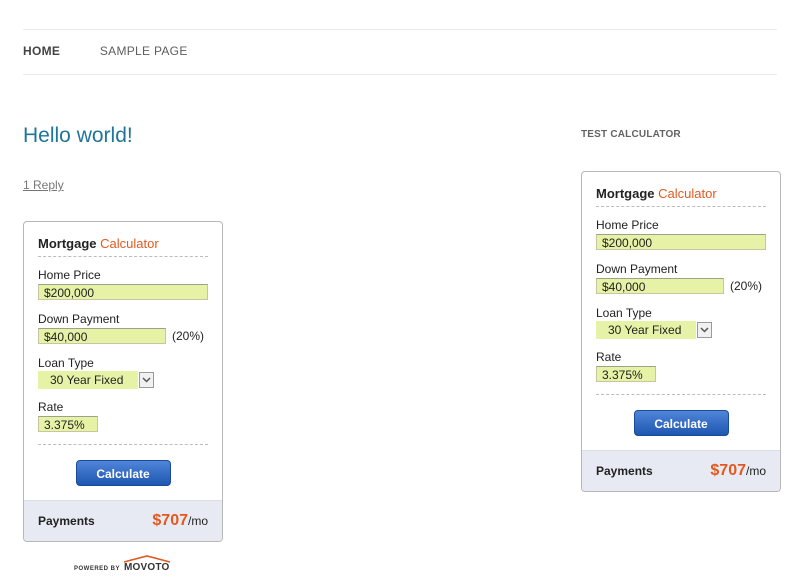 This screenshot has height=585, width=798. I want to click on nav-item-sample-page: SAMPLE PAGE, so click(144, 51).